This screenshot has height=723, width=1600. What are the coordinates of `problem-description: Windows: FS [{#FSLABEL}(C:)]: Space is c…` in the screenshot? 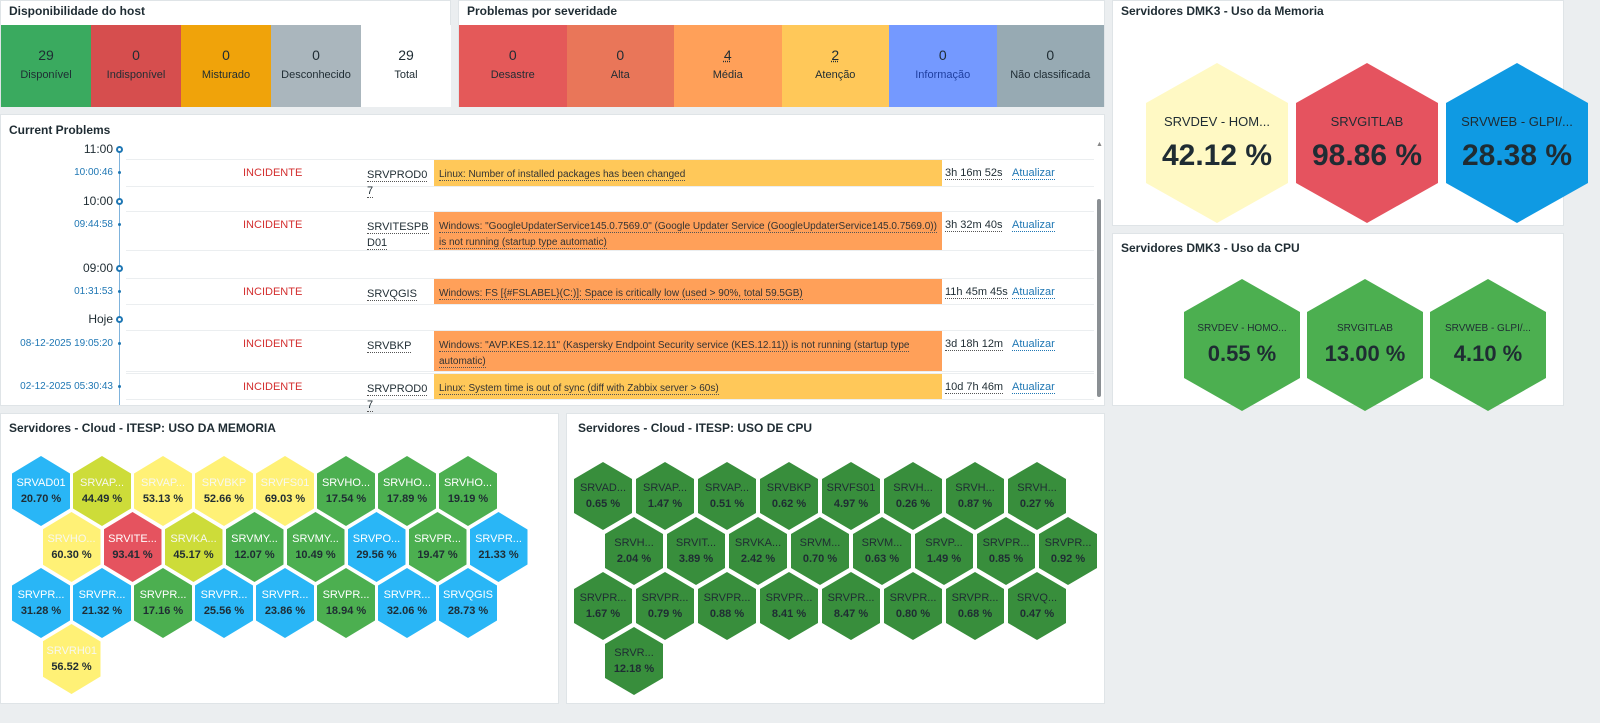 It's located at (688, 291).